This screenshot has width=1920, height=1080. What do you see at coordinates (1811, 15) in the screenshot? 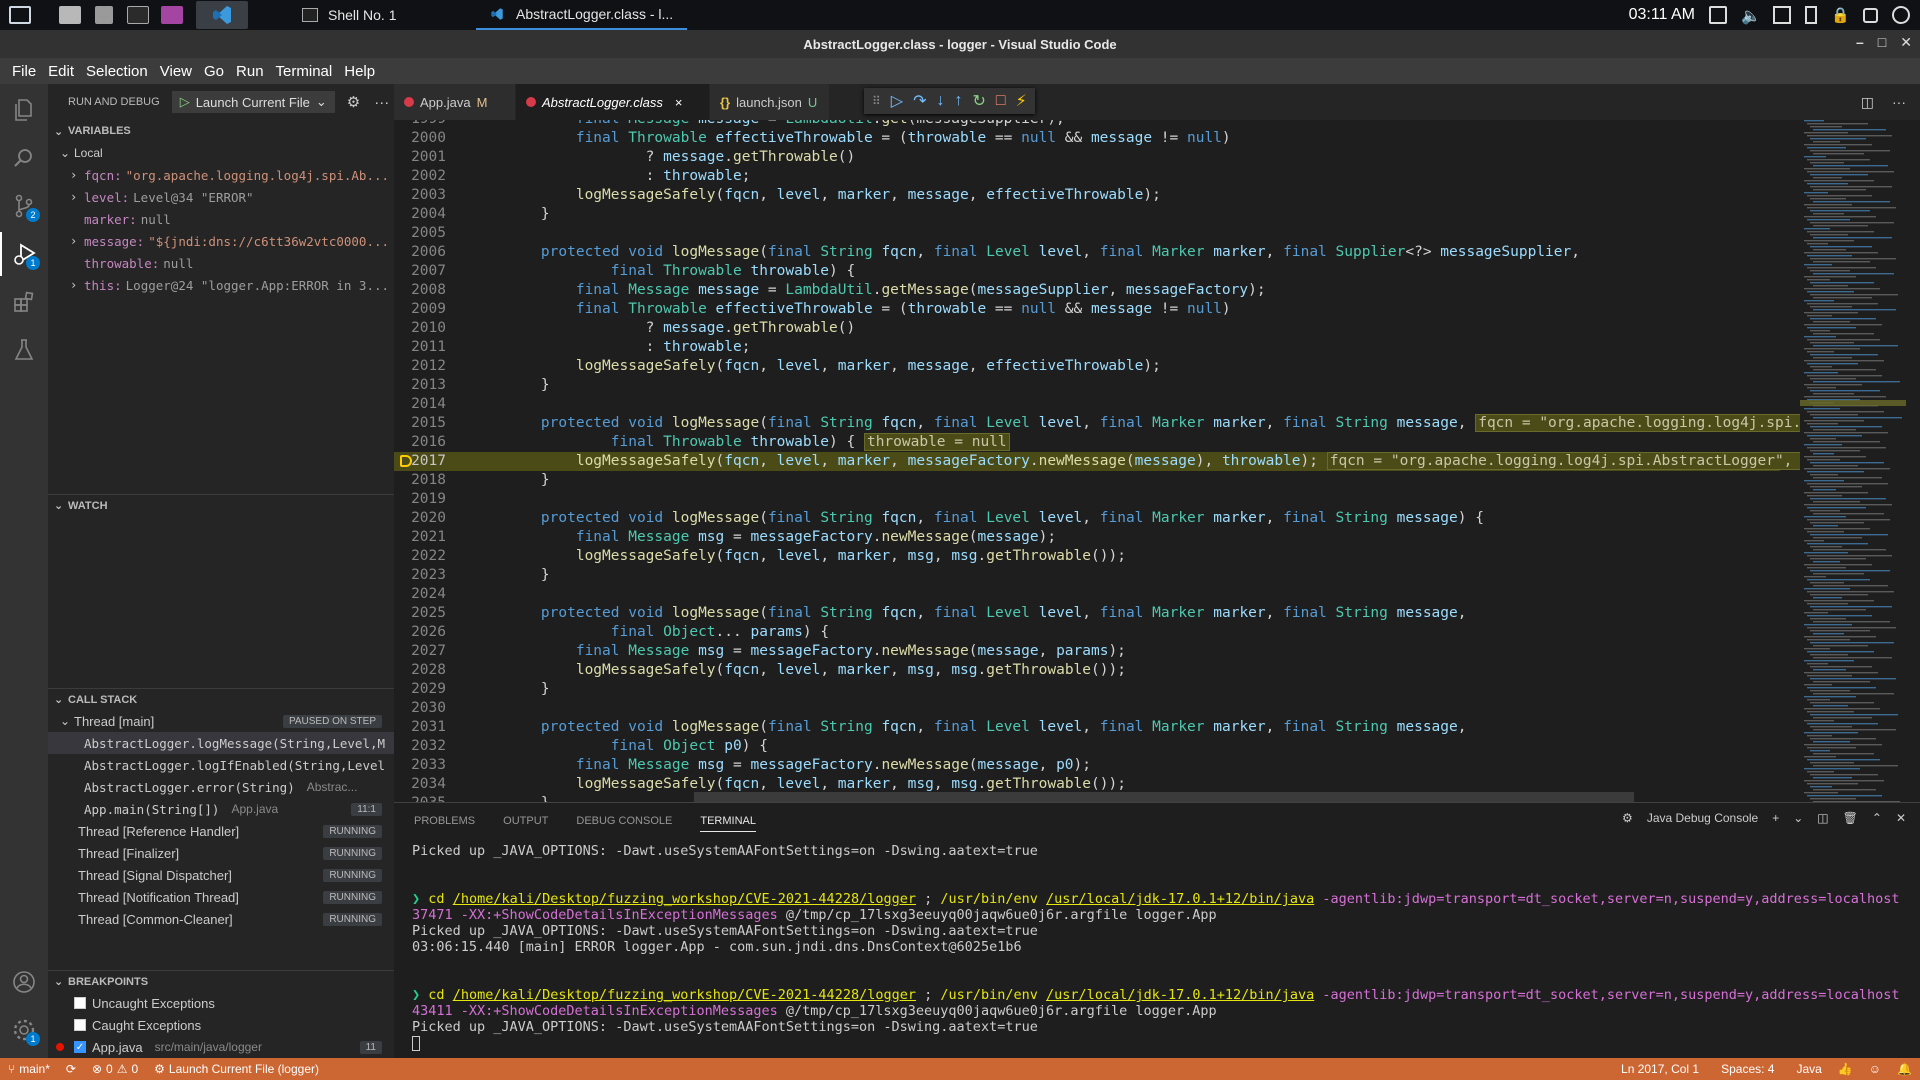
I see `battery-icon` at bounding box center [1811, 15].